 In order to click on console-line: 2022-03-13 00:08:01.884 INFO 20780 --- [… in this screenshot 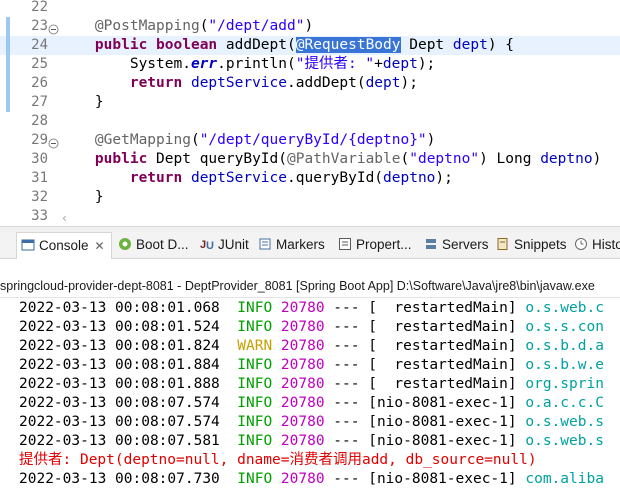, I will do `click(311, 365)`.